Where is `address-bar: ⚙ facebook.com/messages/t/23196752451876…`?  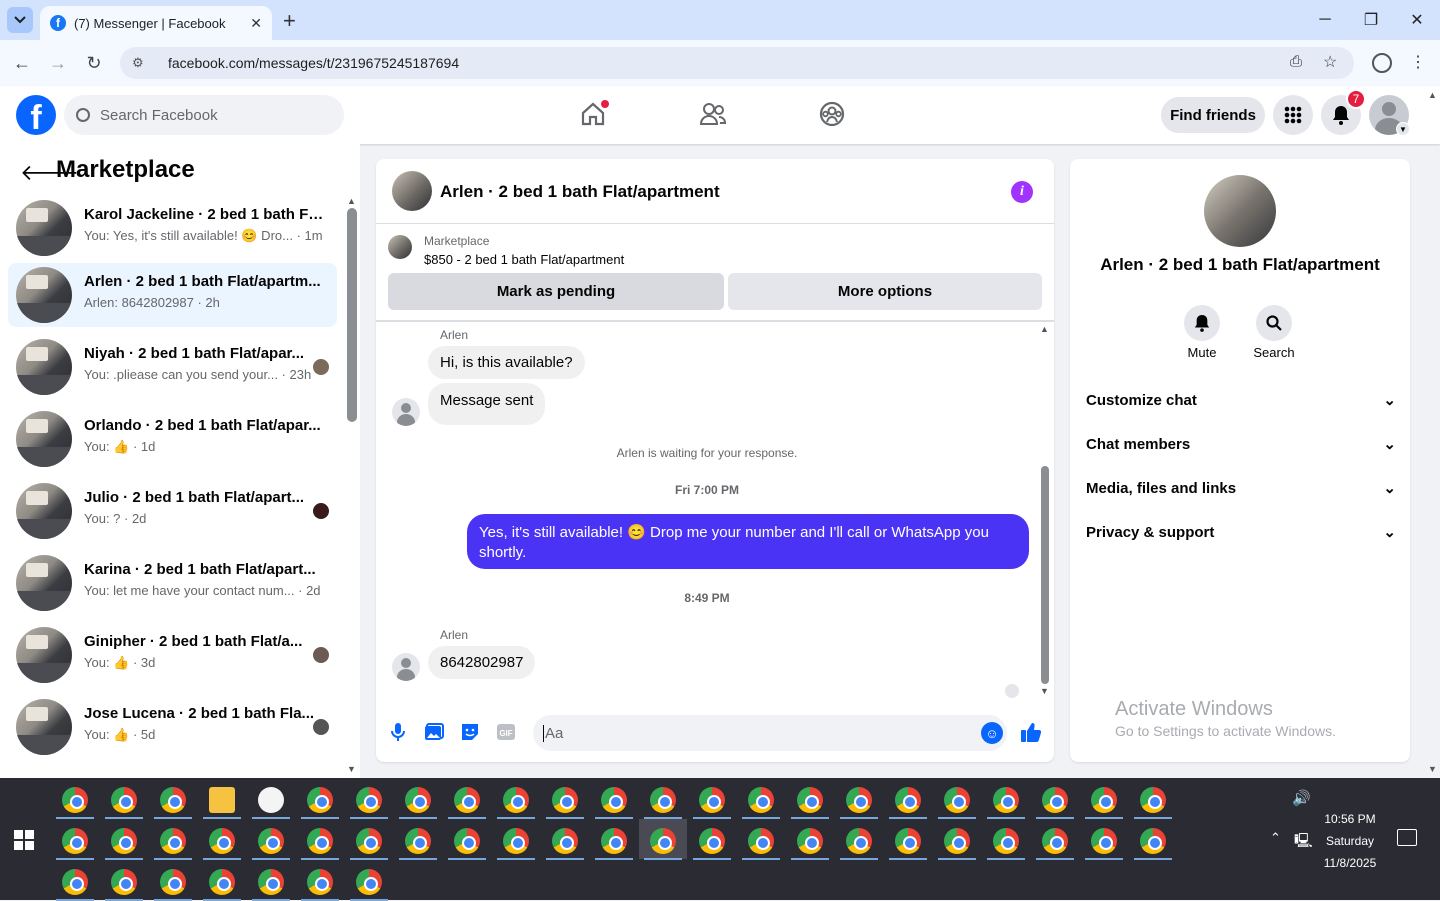
address-bar: ⚙ facebook.com/messages/t/23196752451876… is located at coordinates (737, 63).